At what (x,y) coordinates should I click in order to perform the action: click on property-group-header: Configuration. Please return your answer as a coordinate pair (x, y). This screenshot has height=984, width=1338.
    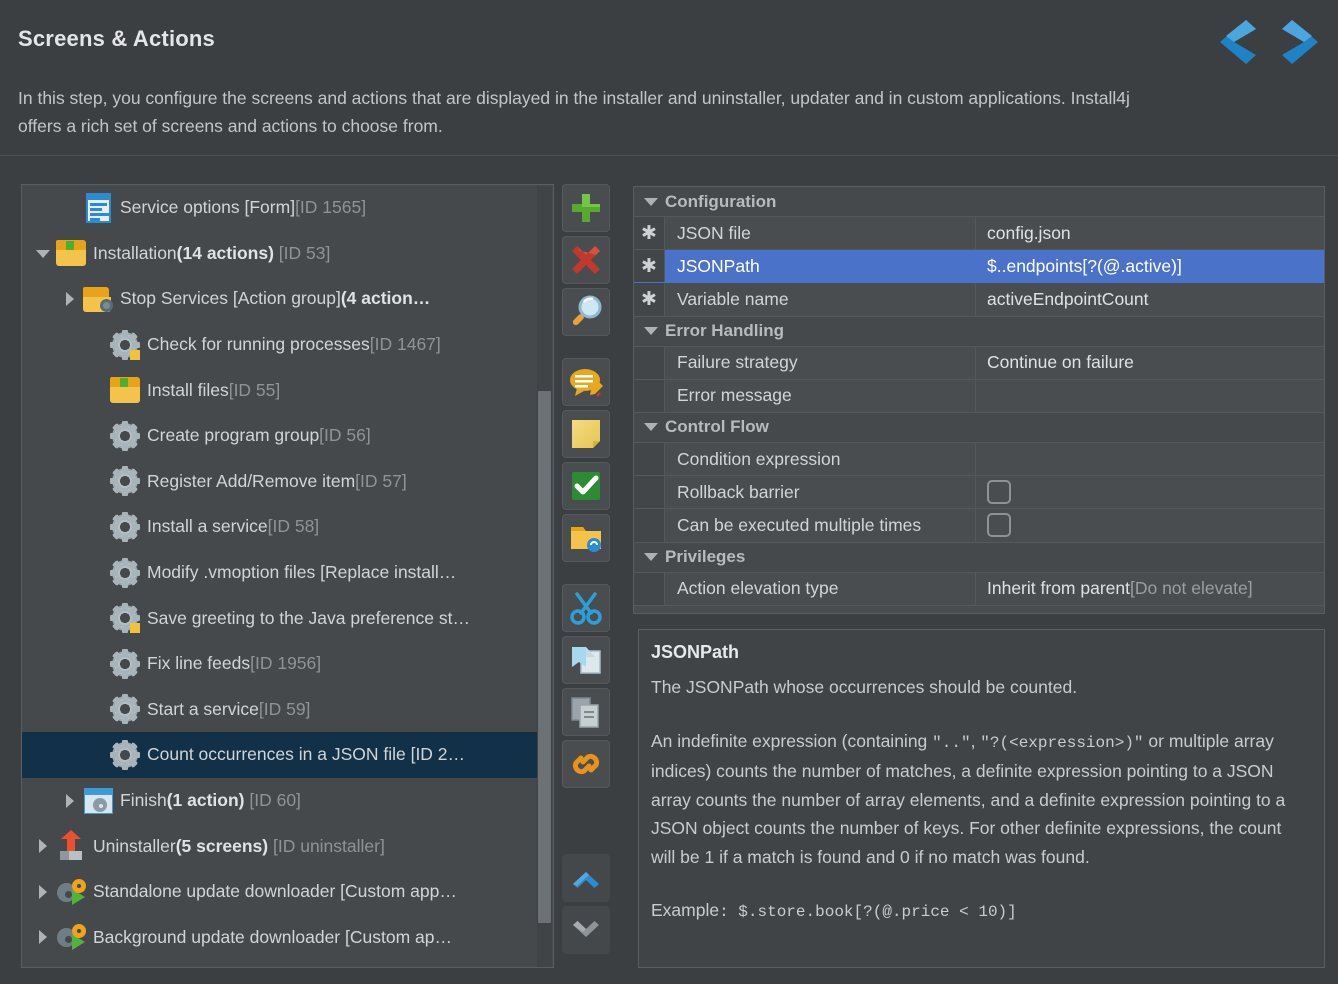
    Looking at the image, I should click on (979, 202).